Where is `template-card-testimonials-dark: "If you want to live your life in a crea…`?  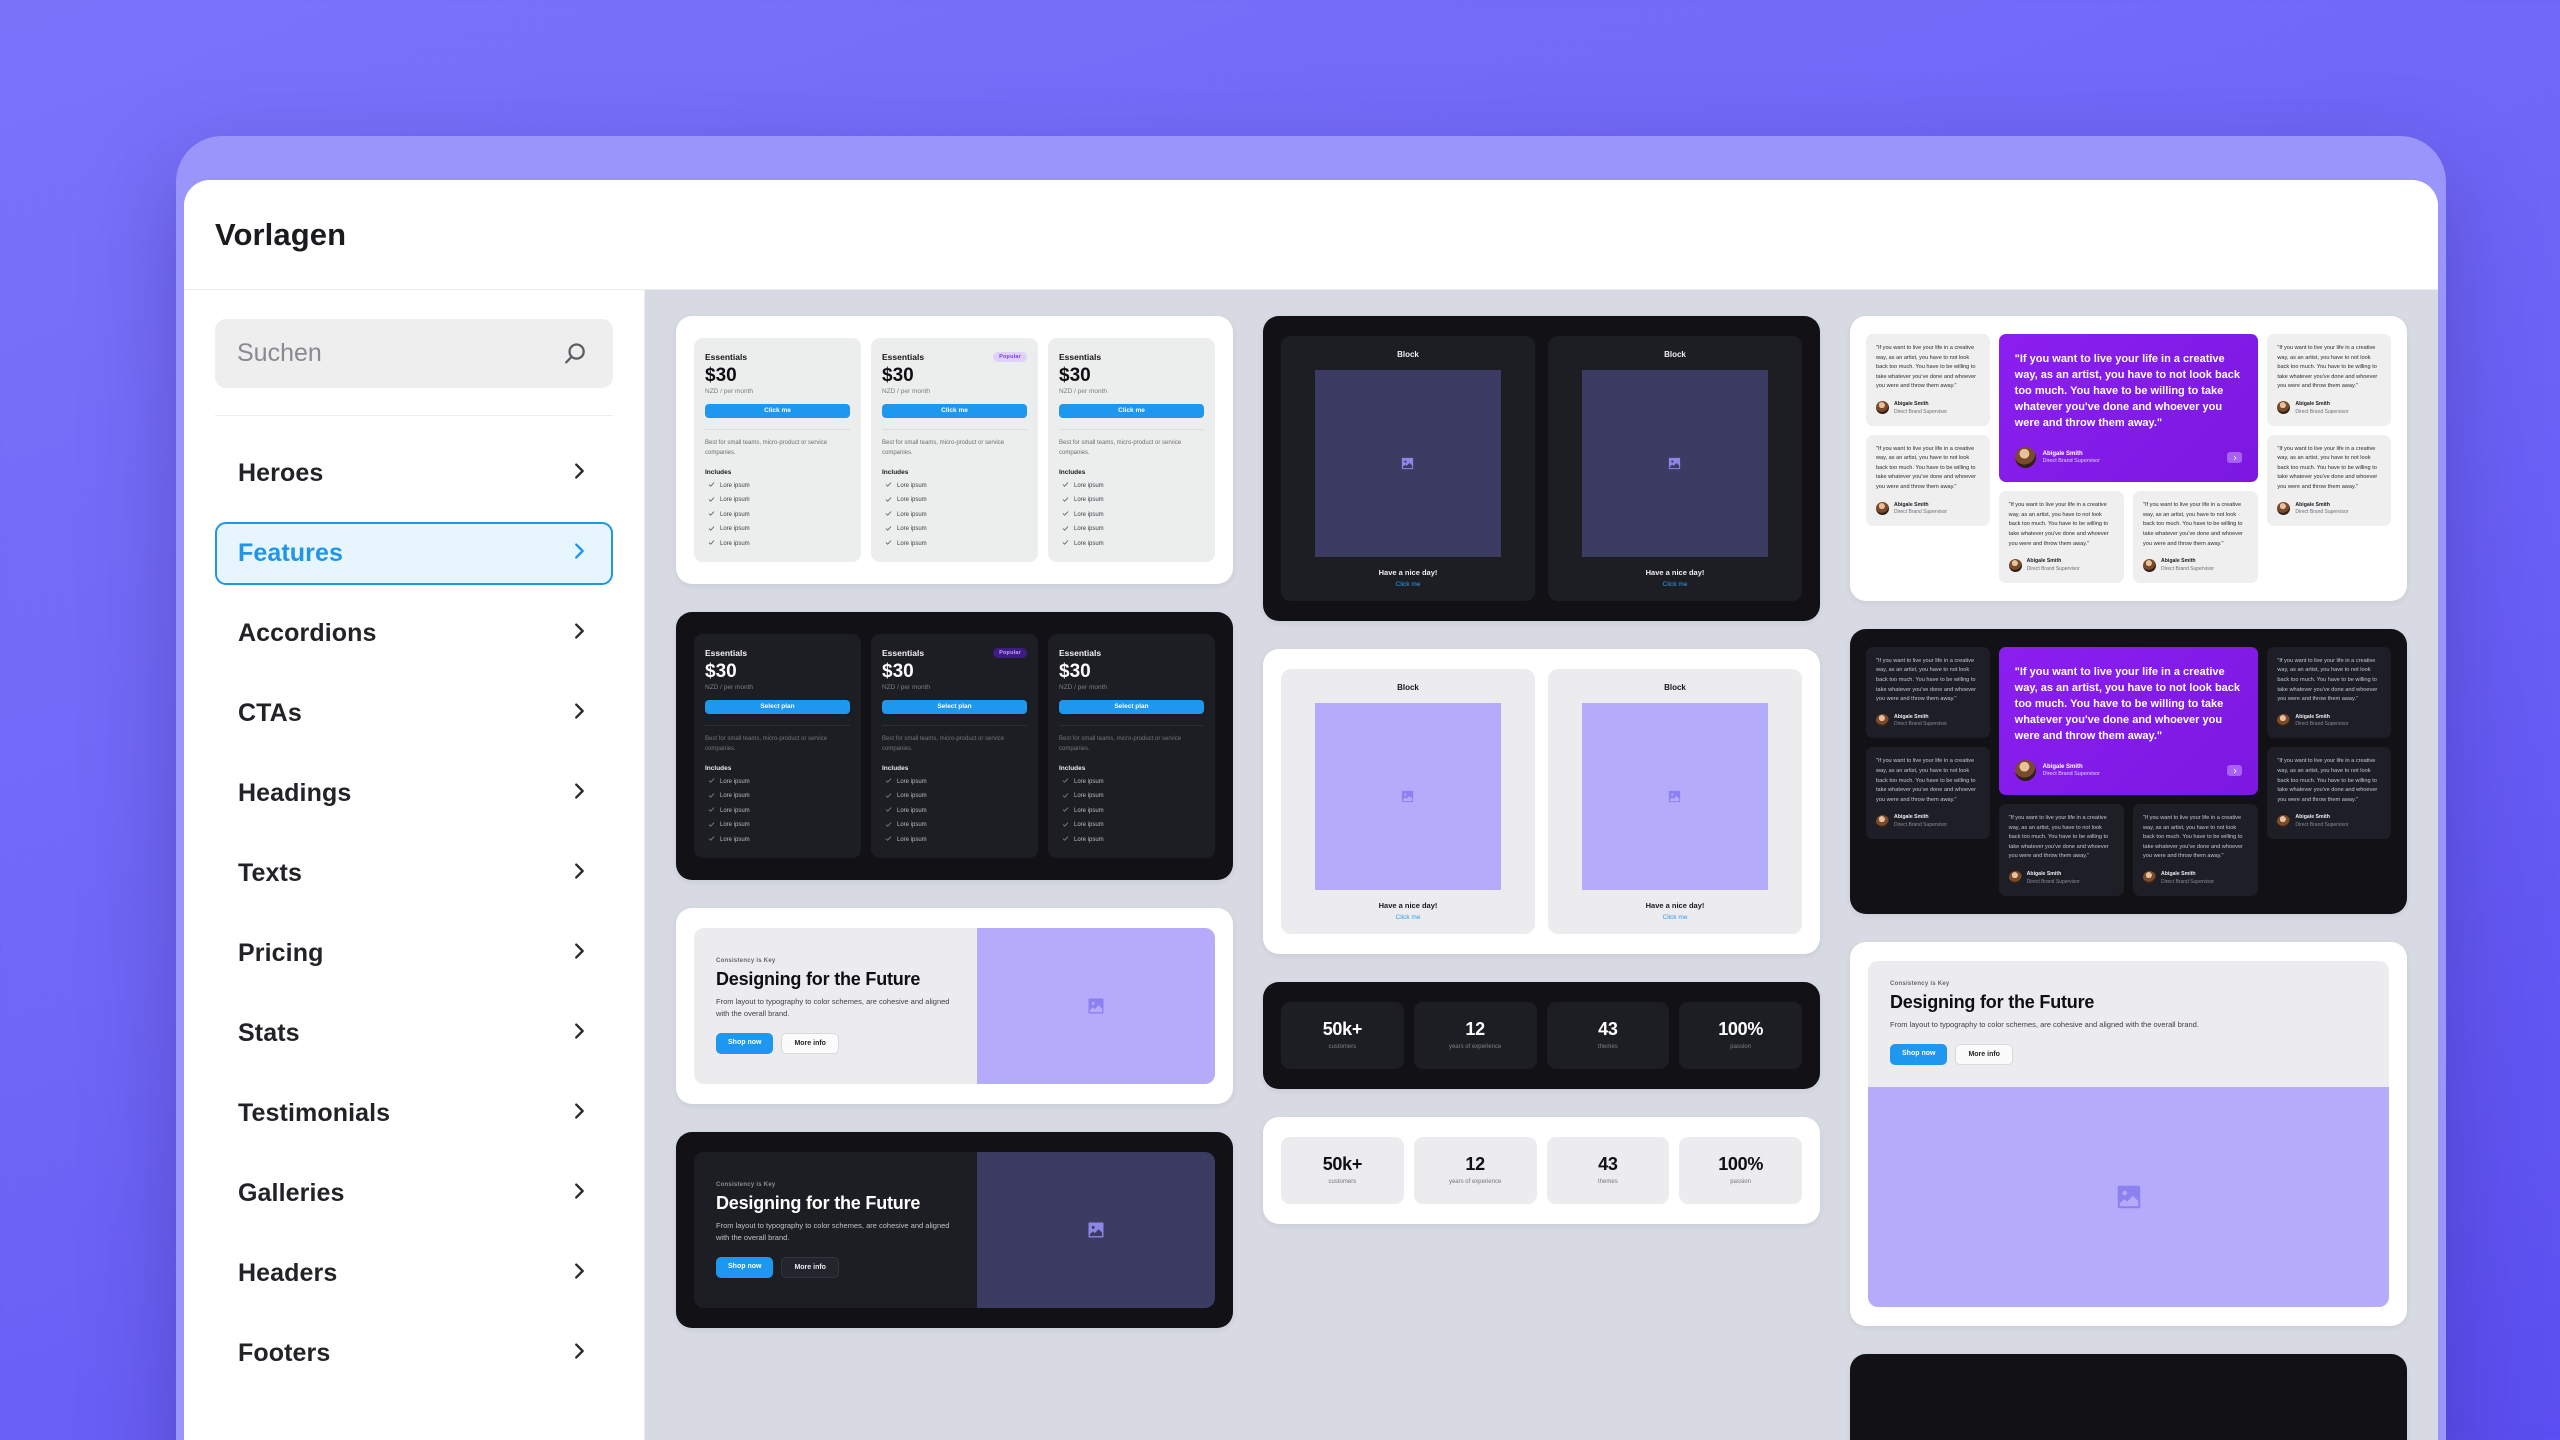 template-card-testimonials-dark: "If you want to live your life in a crea… is located at coordinates (2128, 771).